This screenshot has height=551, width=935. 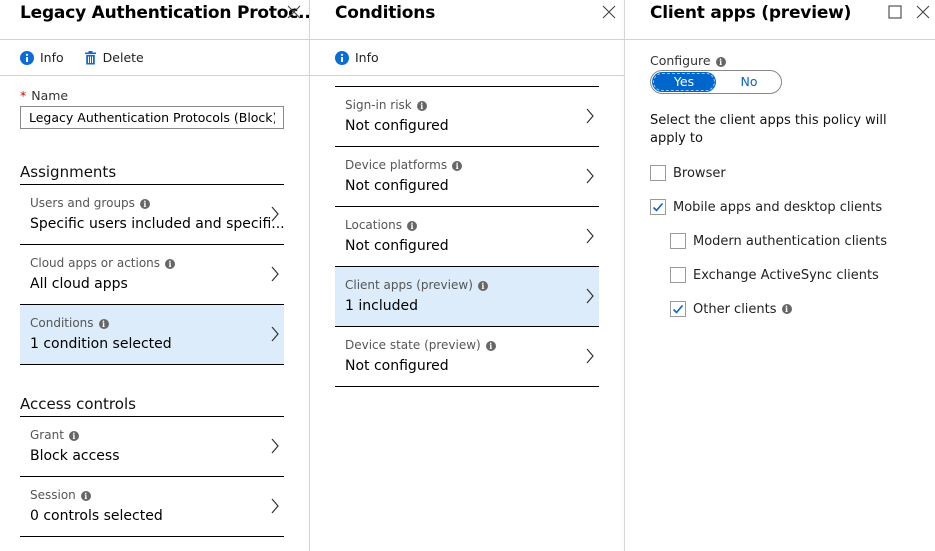 I want to click on nav-row-session: Session i 0 controls selected, so click(x=152, y=507).